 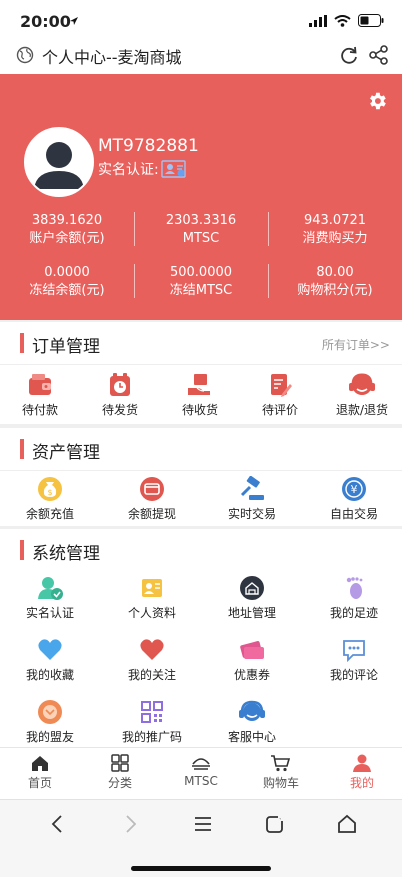 I want to click on order-section: 订单管理 所有订单>> 待付款 待发货 待收货 待评价 退款/退货, so click(x=201, y=373).